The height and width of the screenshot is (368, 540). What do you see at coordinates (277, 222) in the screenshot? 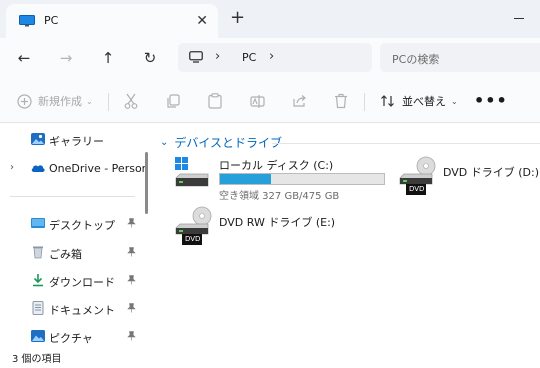
I see `drive-name: DVD RW ドライブ (E:)` at bounding box center [277, 222].